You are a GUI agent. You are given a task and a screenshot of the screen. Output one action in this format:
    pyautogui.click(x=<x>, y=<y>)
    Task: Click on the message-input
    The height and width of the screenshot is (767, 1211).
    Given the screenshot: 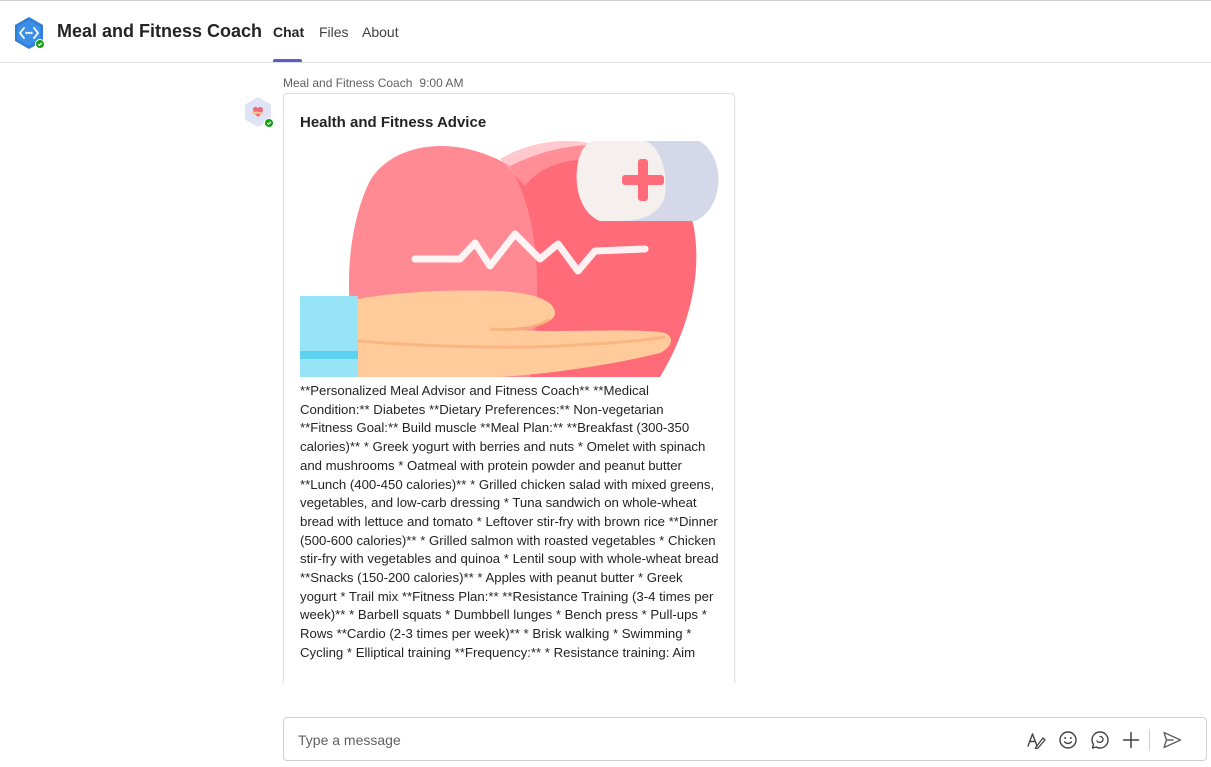 What is the action you would take?
    pyautogui.click(x=648, y=740)
    